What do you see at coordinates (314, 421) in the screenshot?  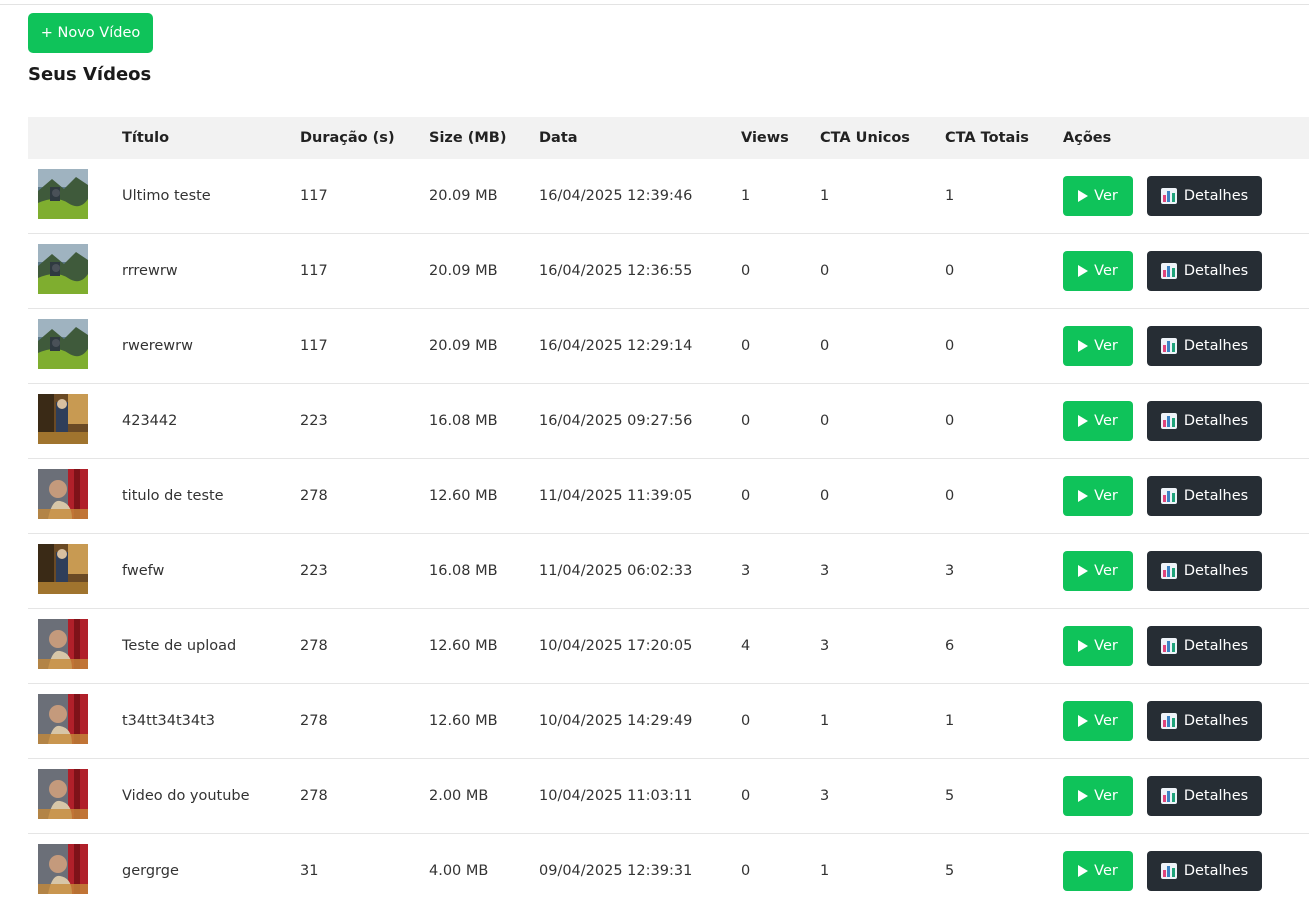 I see `video-duration: 223` at bounding box center [314, 421].